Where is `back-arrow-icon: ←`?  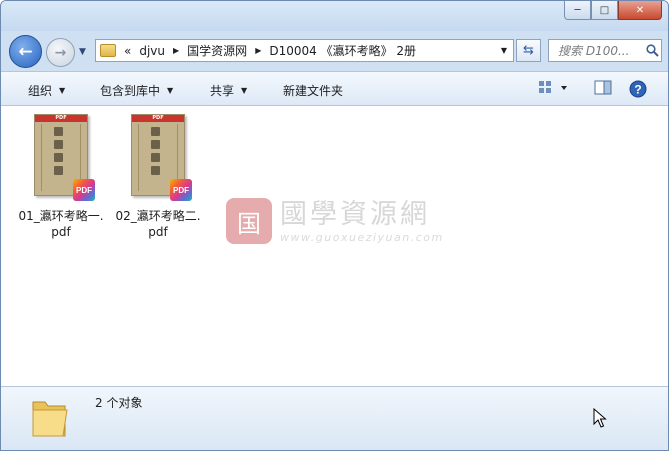 back-arrow-icon: ← is located at coordinates (25, 51).